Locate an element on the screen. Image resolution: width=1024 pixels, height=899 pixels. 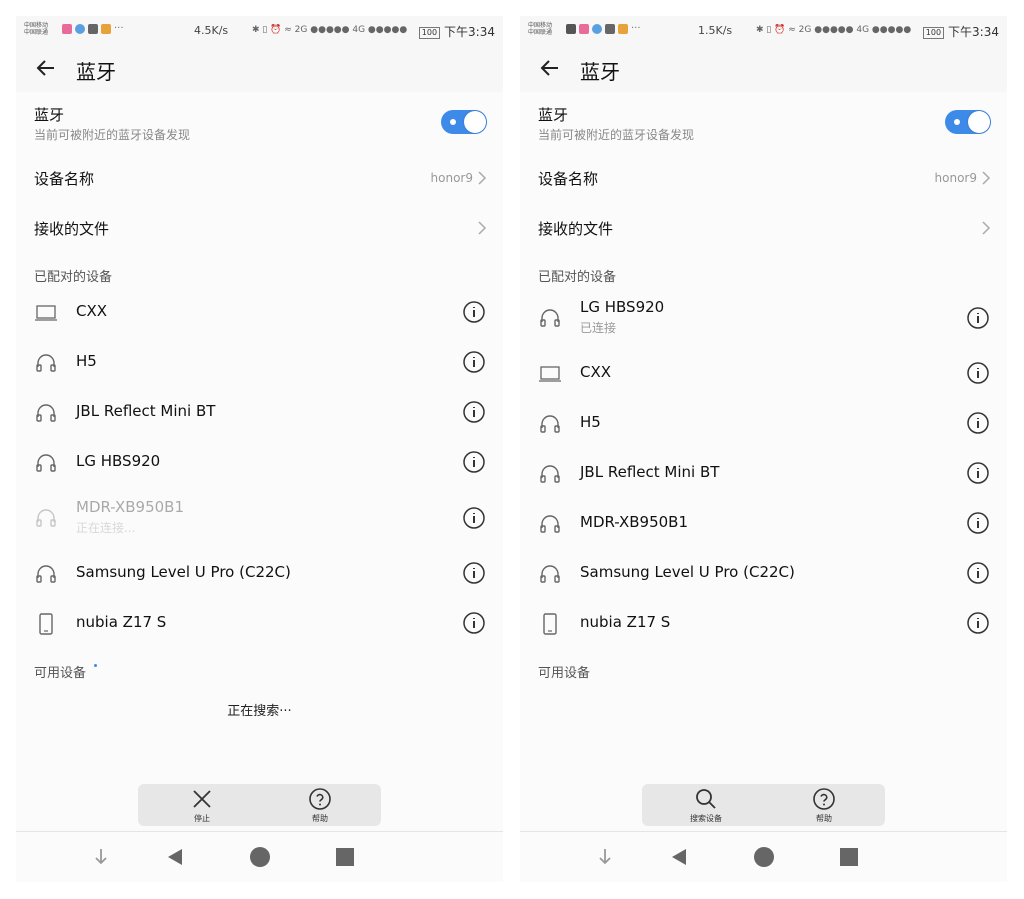
available-devices-header: 可用设备 is located at coordinates (564, 673).